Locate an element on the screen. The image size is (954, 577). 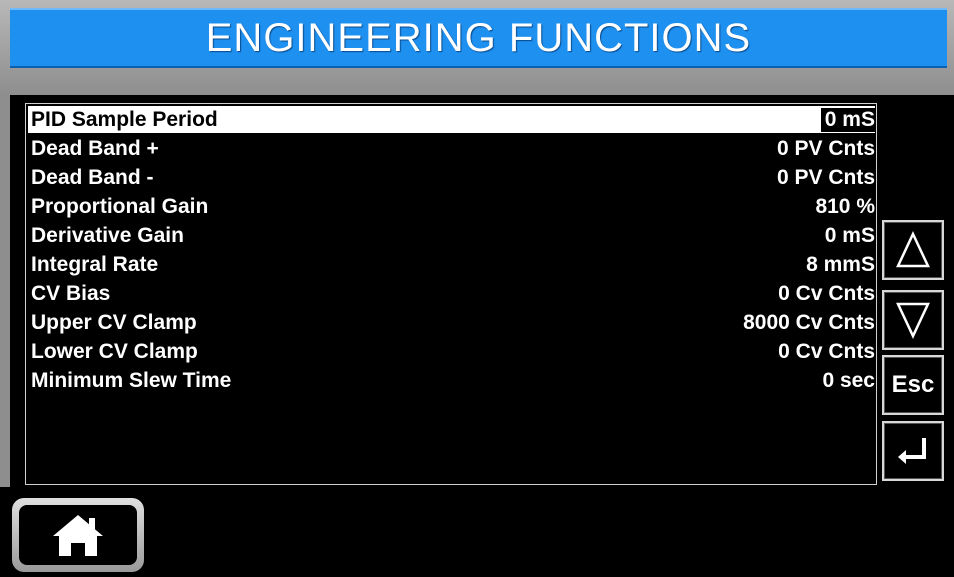
esc-label: Esc is located at coordinates (913, 384).